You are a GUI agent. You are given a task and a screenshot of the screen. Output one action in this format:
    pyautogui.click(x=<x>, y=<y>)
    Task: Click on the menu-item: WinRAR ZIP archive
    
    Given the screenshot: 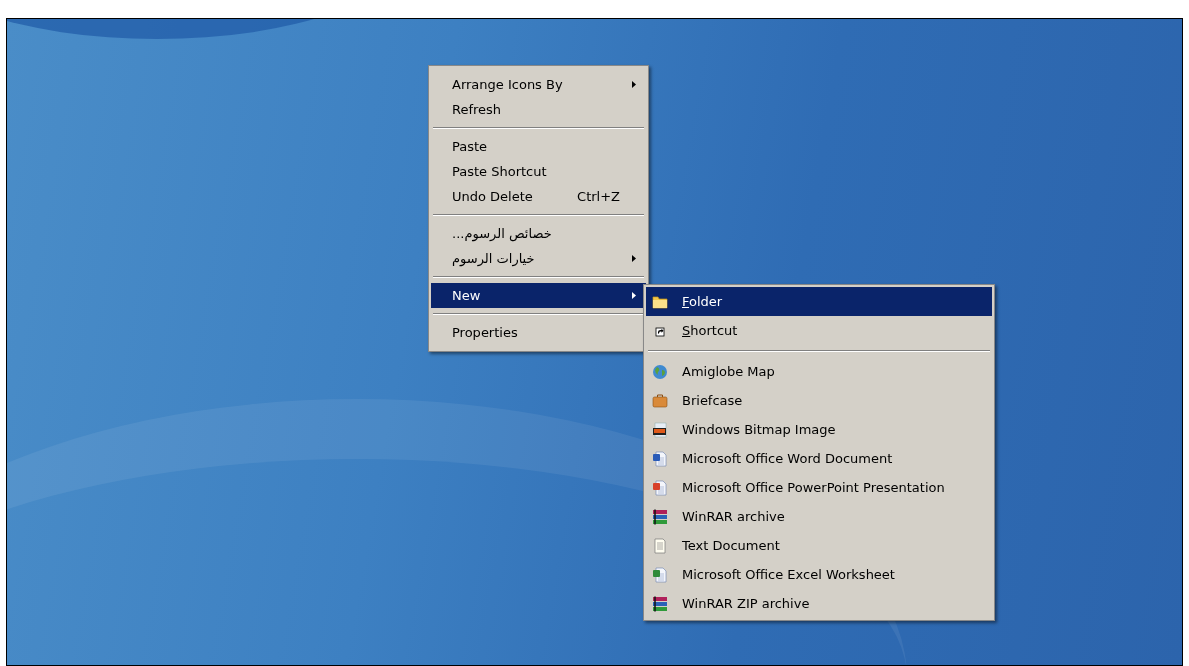 What is the action you would take?
    pyautogui.click(x=819, y=603)
    